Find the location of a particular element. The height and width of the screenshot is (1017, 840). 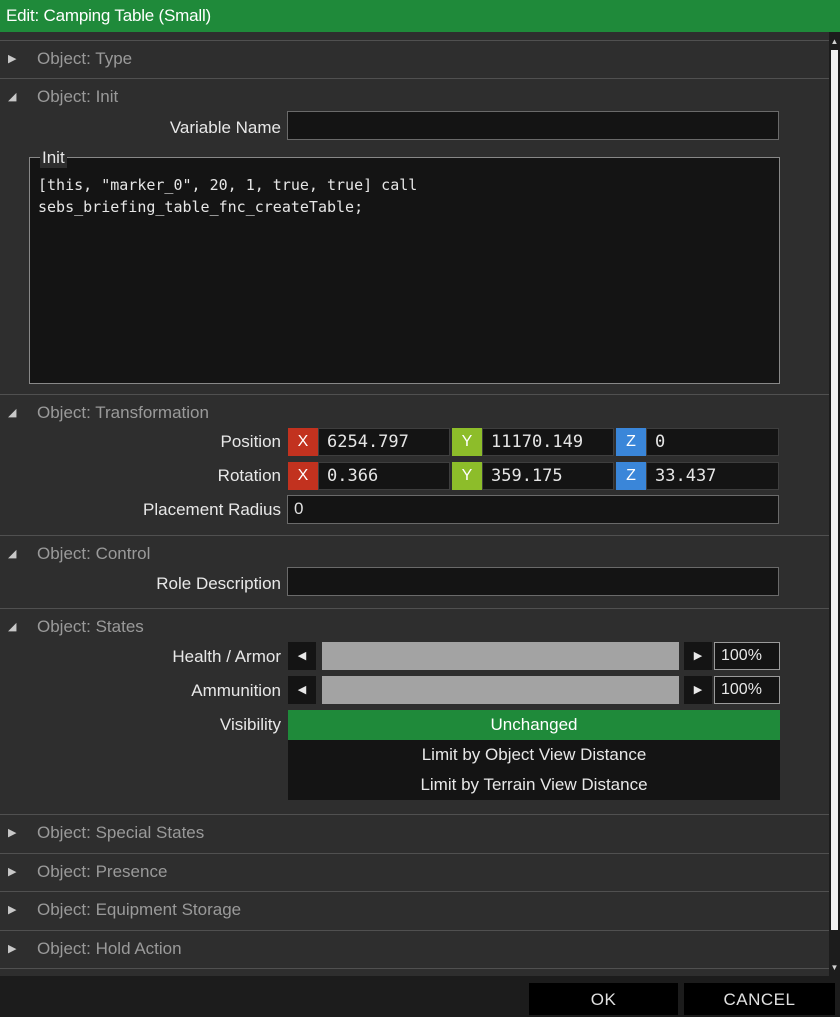

visibility-option-object-view: Limit by Object View Distance is located at coordinates (534, 755).